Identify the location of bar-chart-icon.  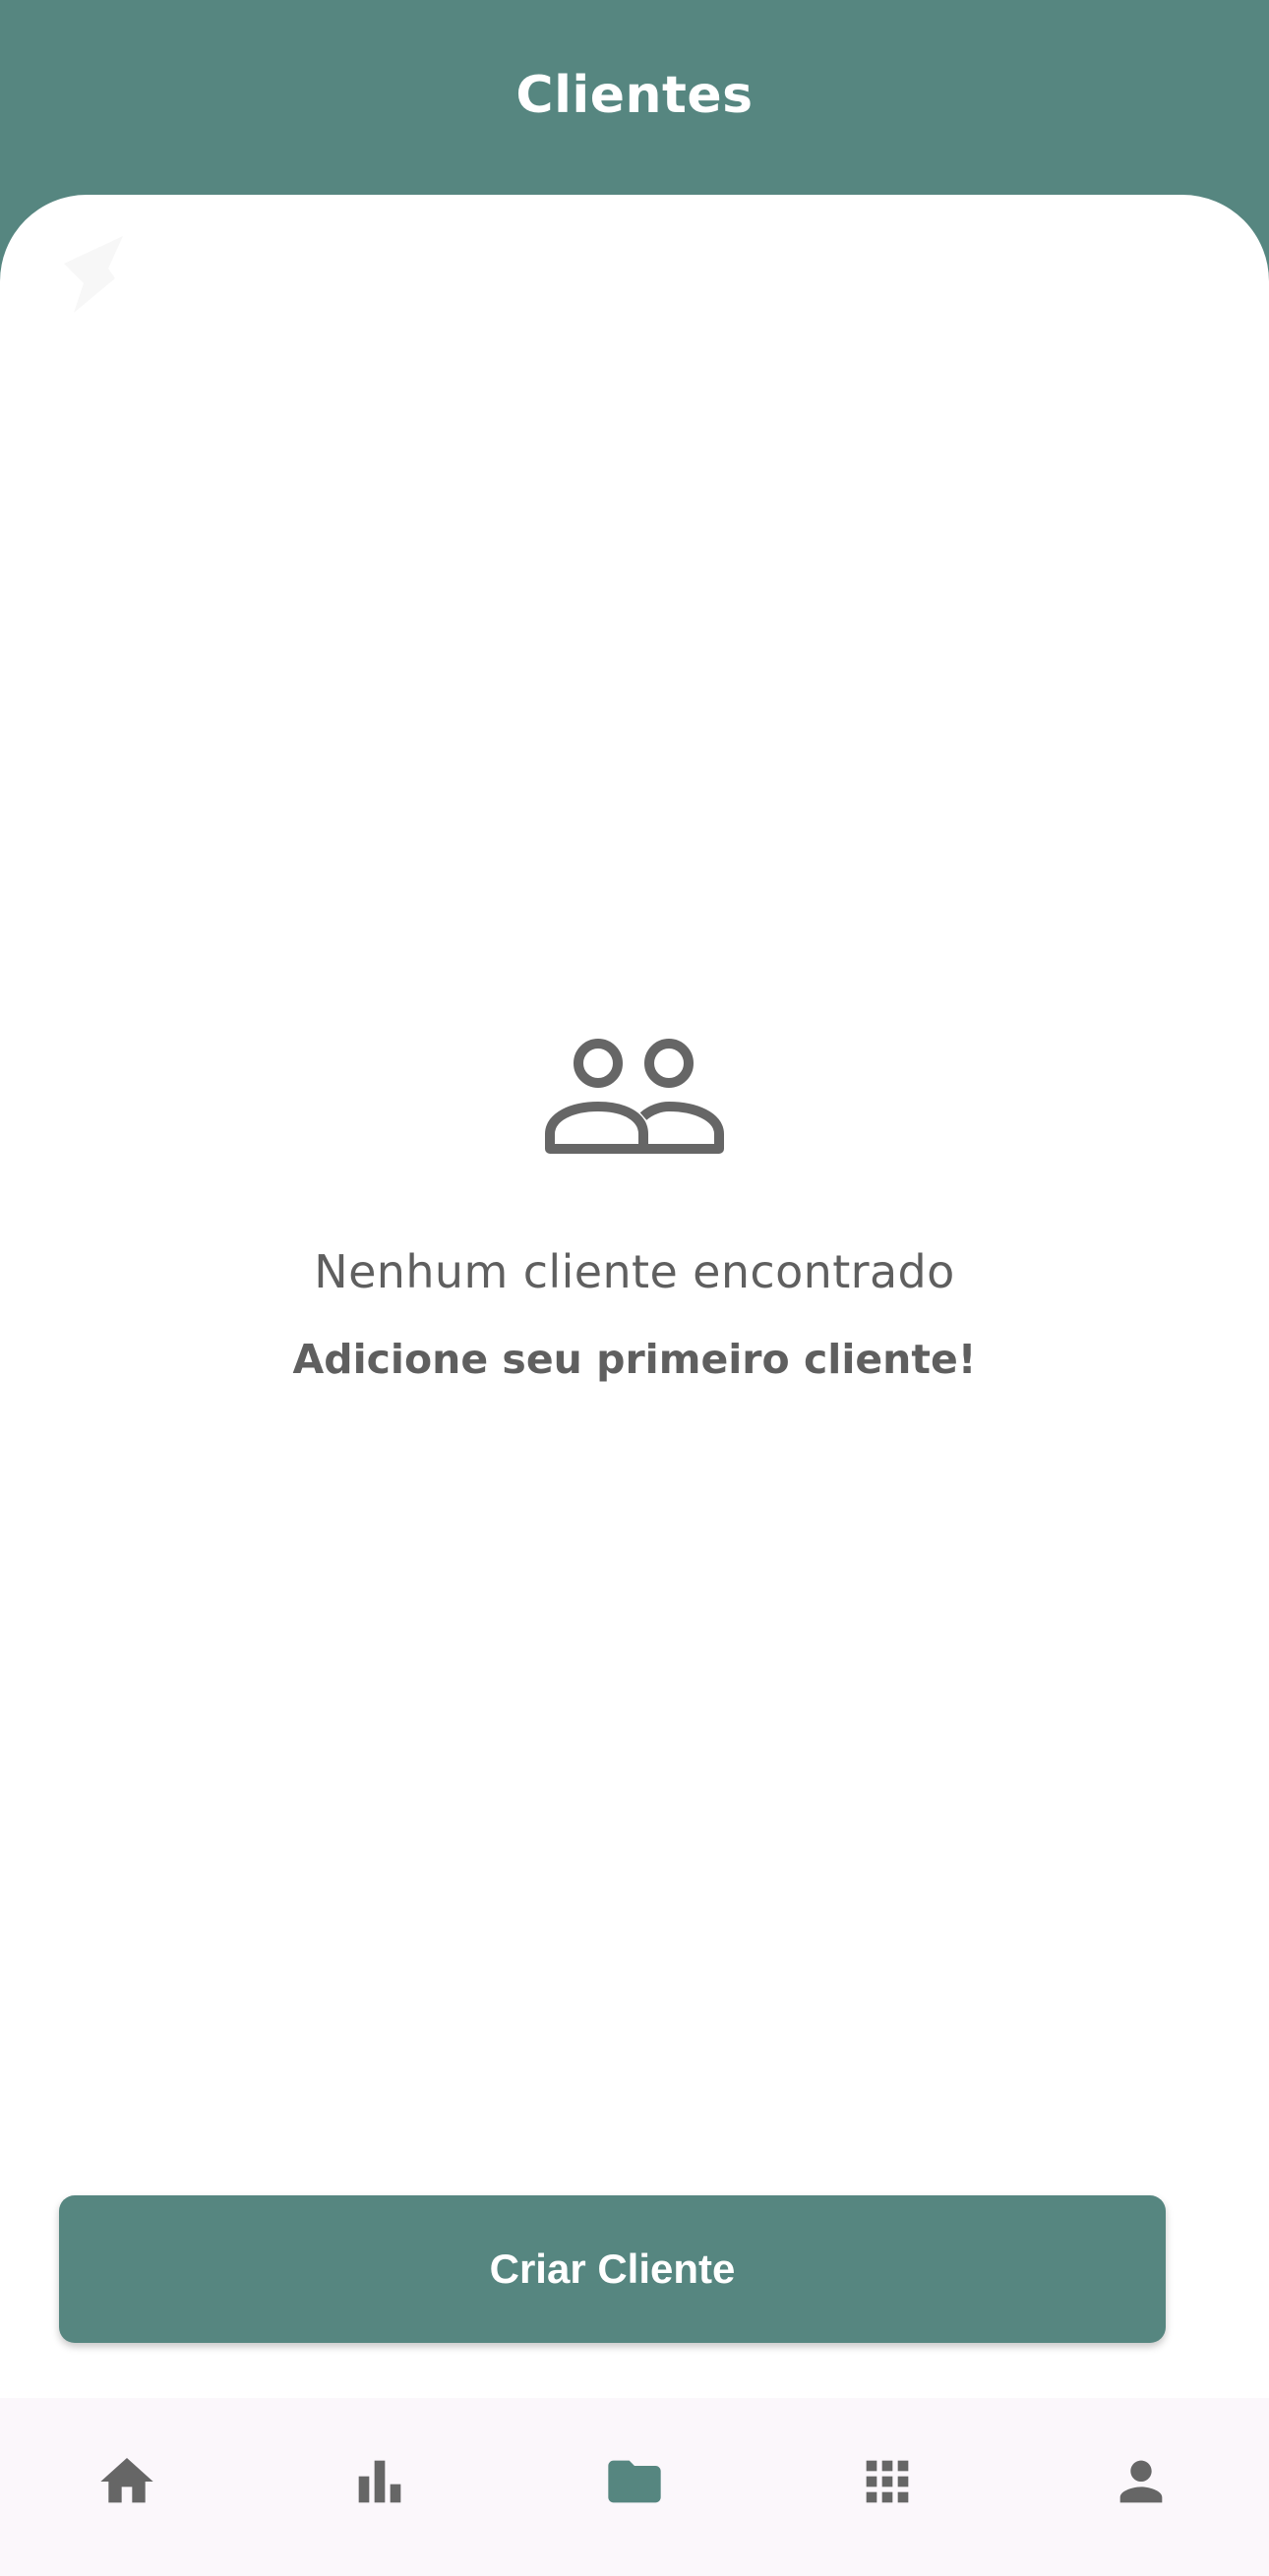
(379, 2482).